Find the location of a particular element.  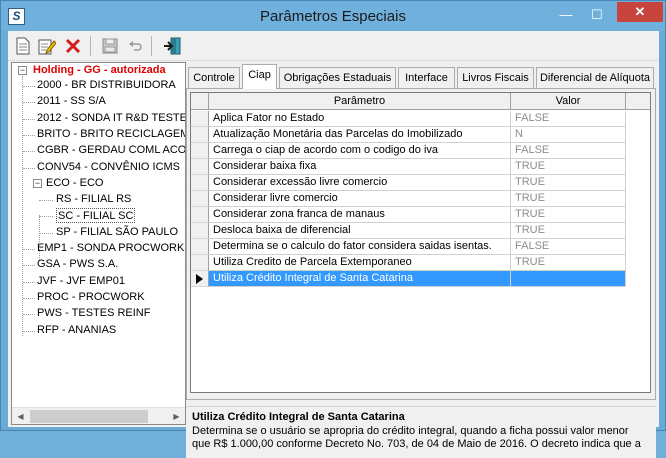

tree-item: 2011 - SS S/A is located at coordinates (71, 101).